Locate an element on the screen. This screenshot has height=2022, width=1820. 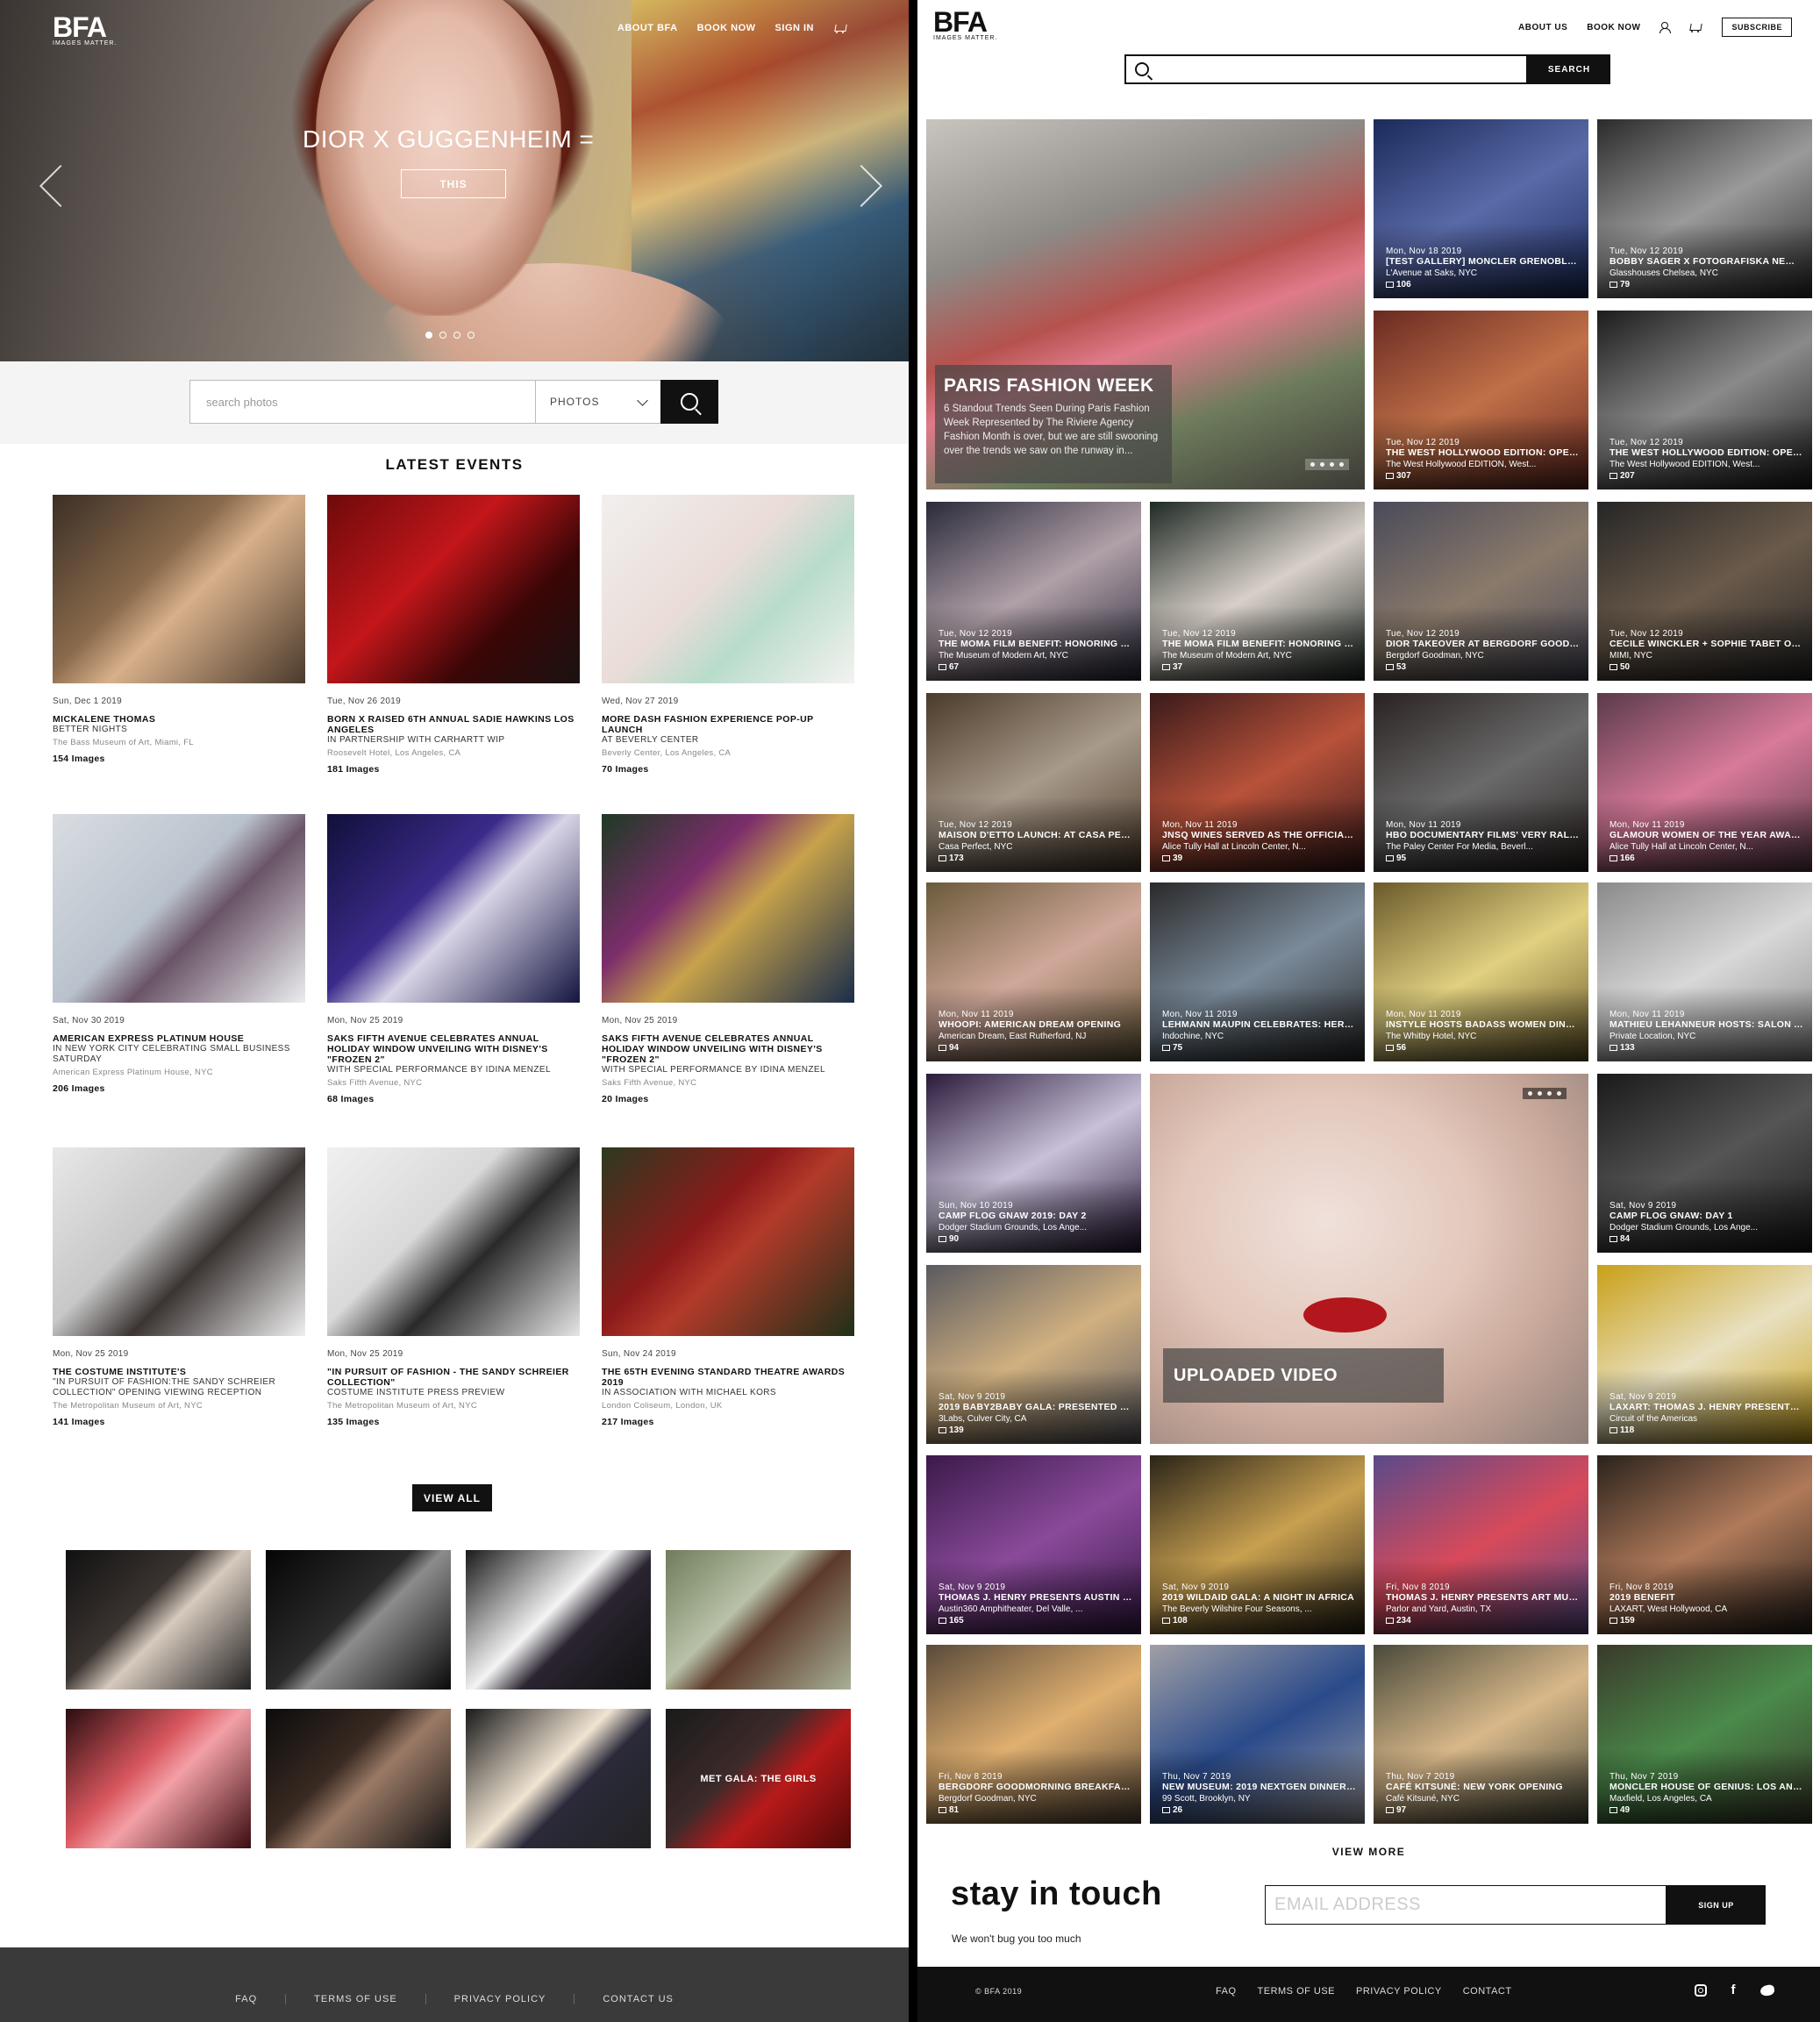
footer-contact: CONTACT US is located at coordinates (638, 1999).